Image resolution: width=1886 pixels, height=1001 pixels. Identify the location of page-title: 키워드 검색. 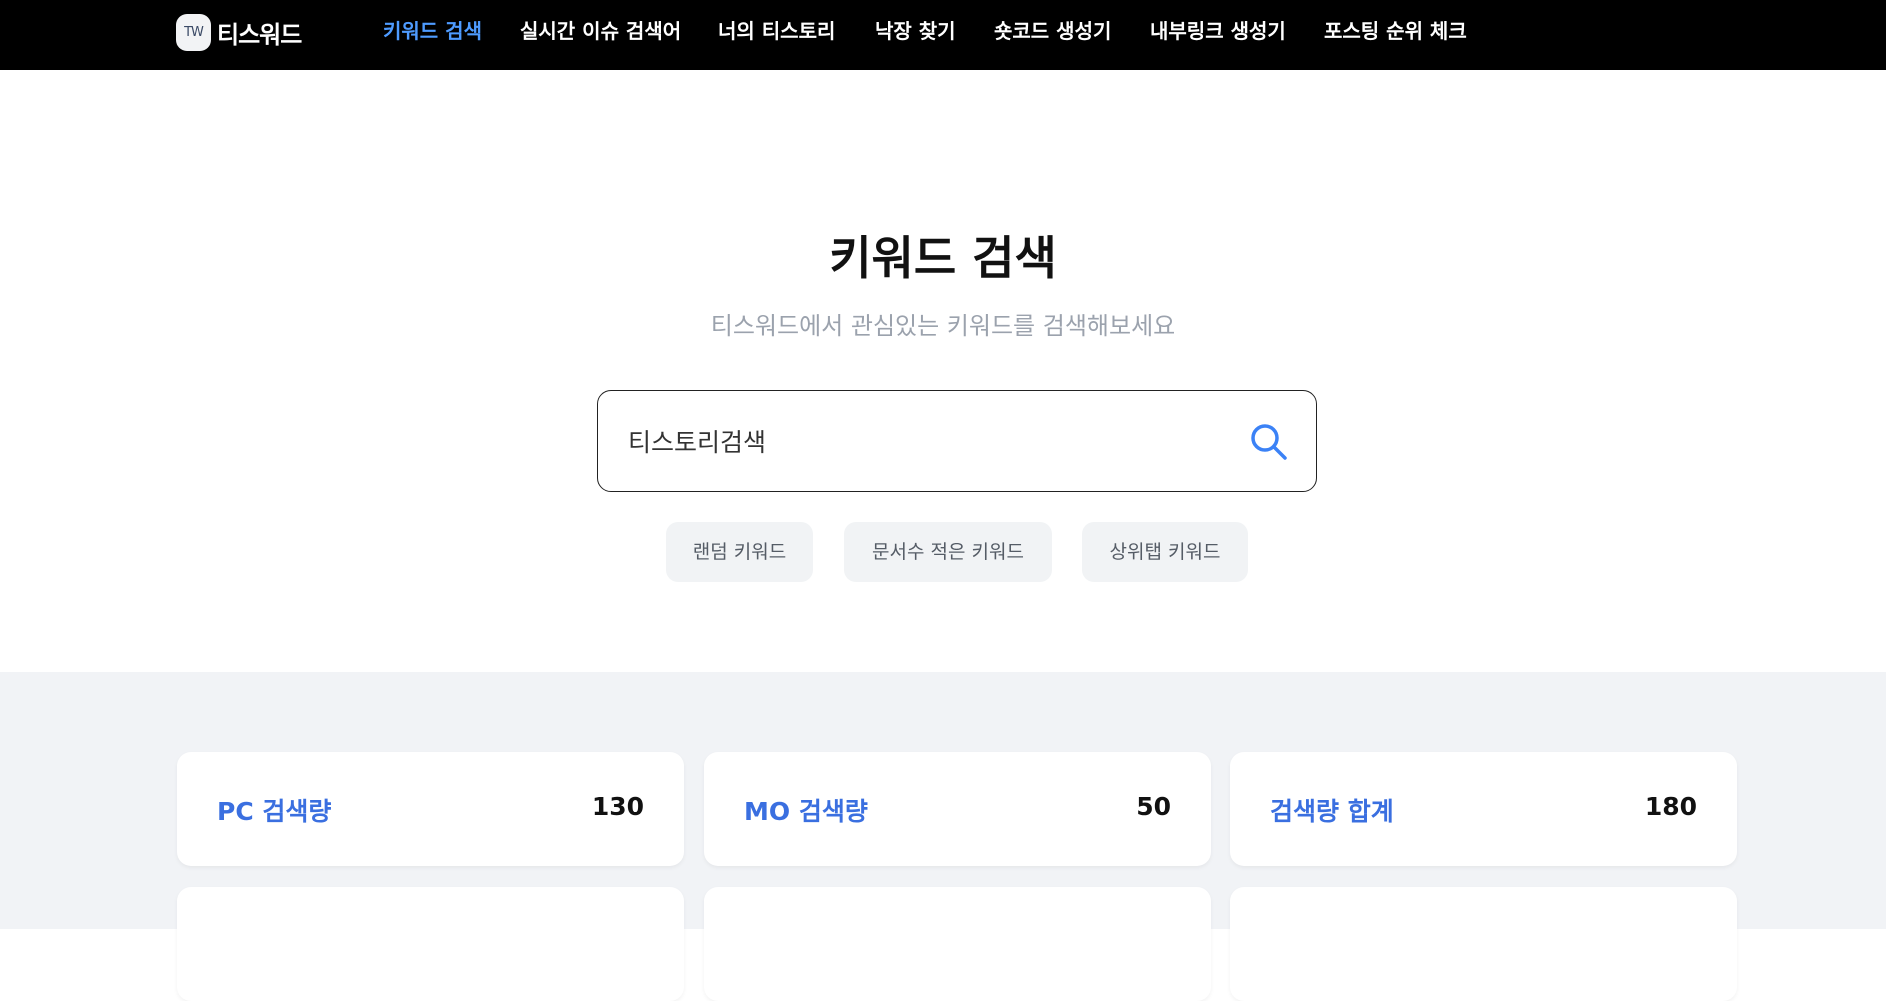
(943, 258).